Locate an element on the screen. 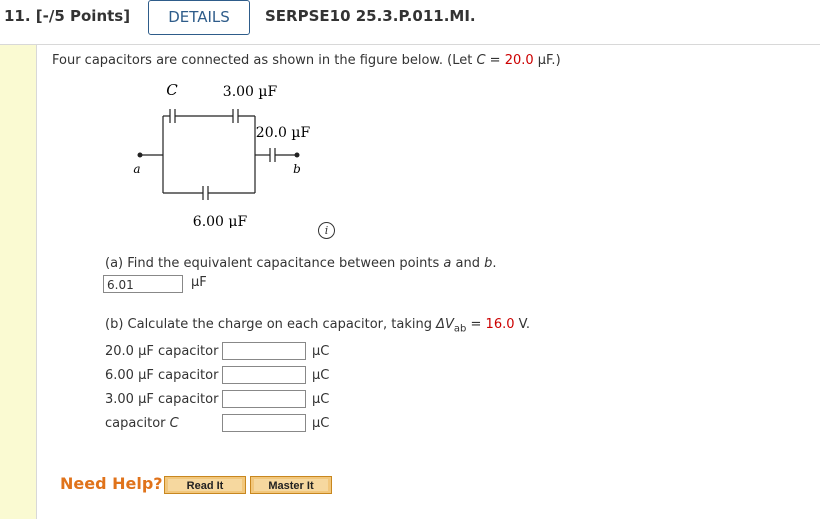  need-help-label: Need Help? is located at coordinates (111, 483).